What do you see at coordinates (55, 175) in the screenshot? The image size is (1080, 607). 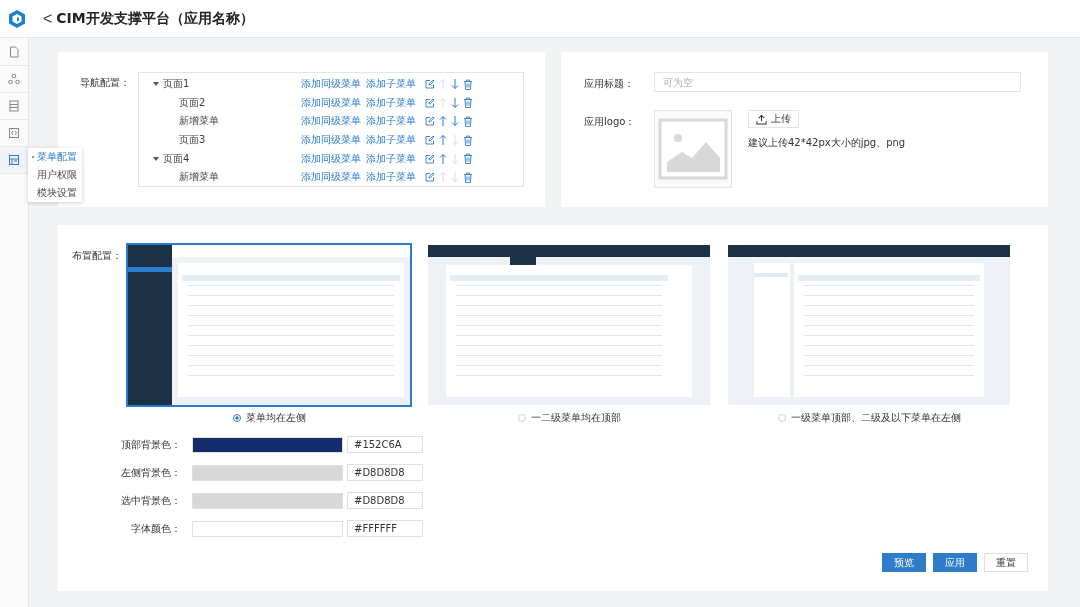 I see `menu-item: 用户权限` at bounding box center [55, 175].